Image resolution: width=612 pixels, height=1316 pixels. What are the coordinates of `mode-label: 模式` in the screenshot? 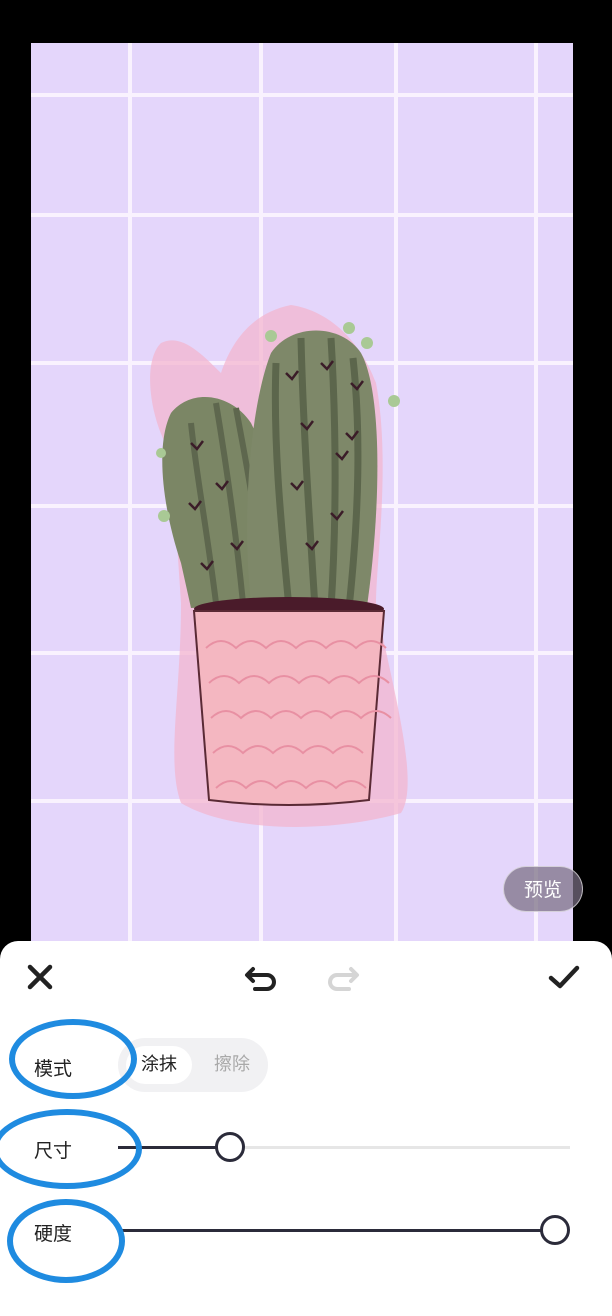 It's located at (53, 1069).